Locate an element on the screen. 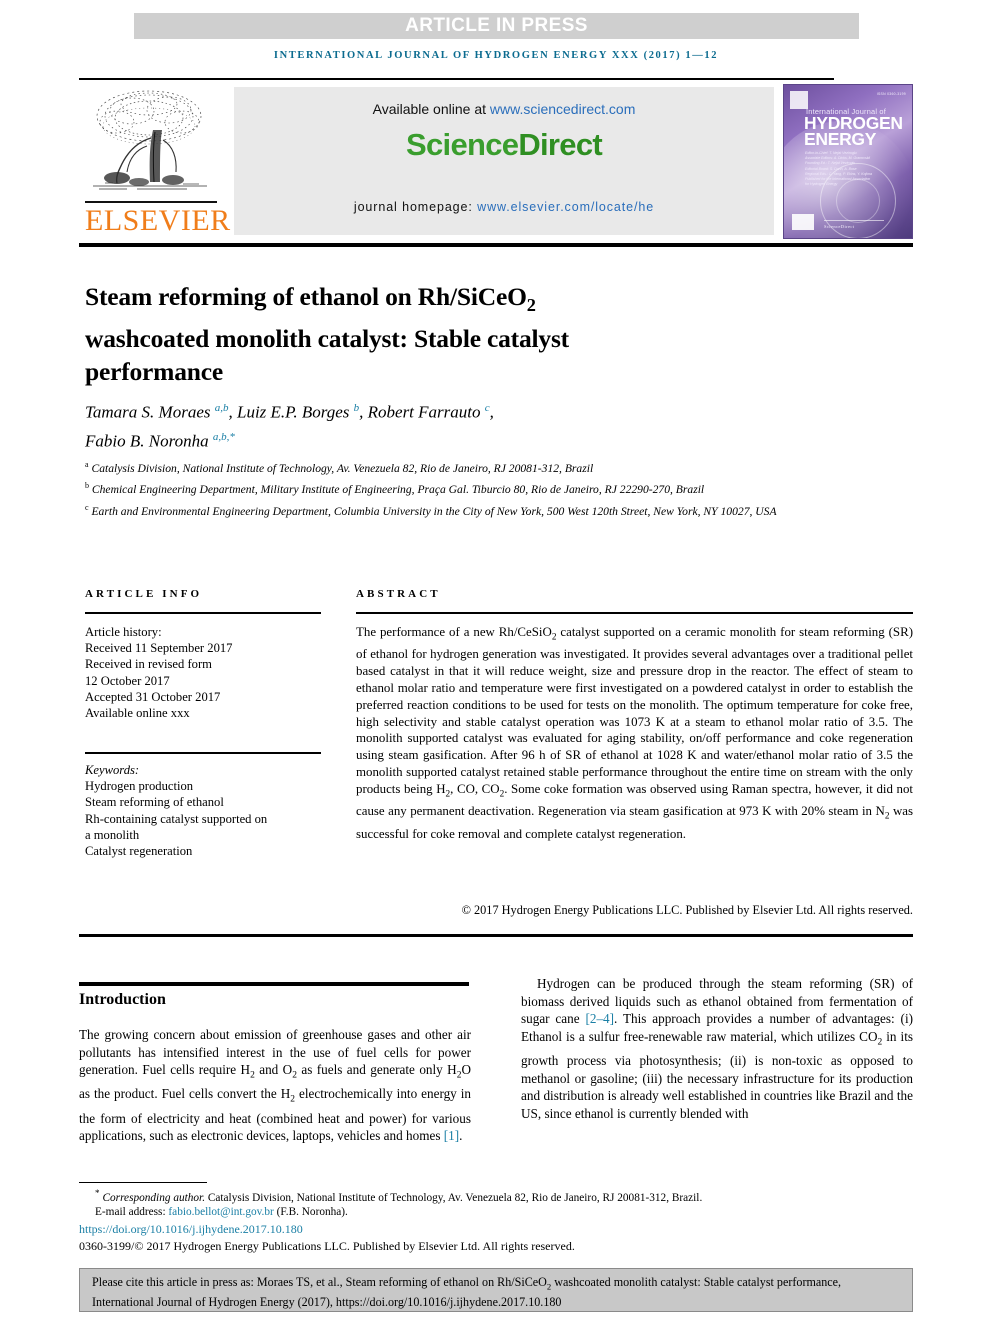 This screenshot has width=992, height=1323. sciencedirect-link: www.sciencedirect.com is located at coordinates (563, 109).